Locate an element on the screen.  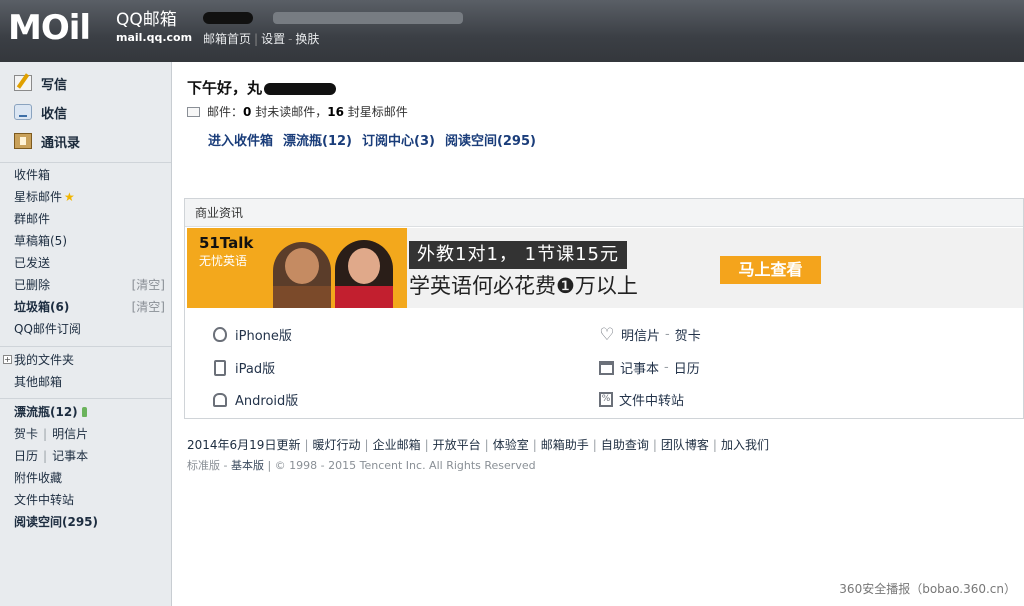
ipad-icon is located at coordinates (220, 367).